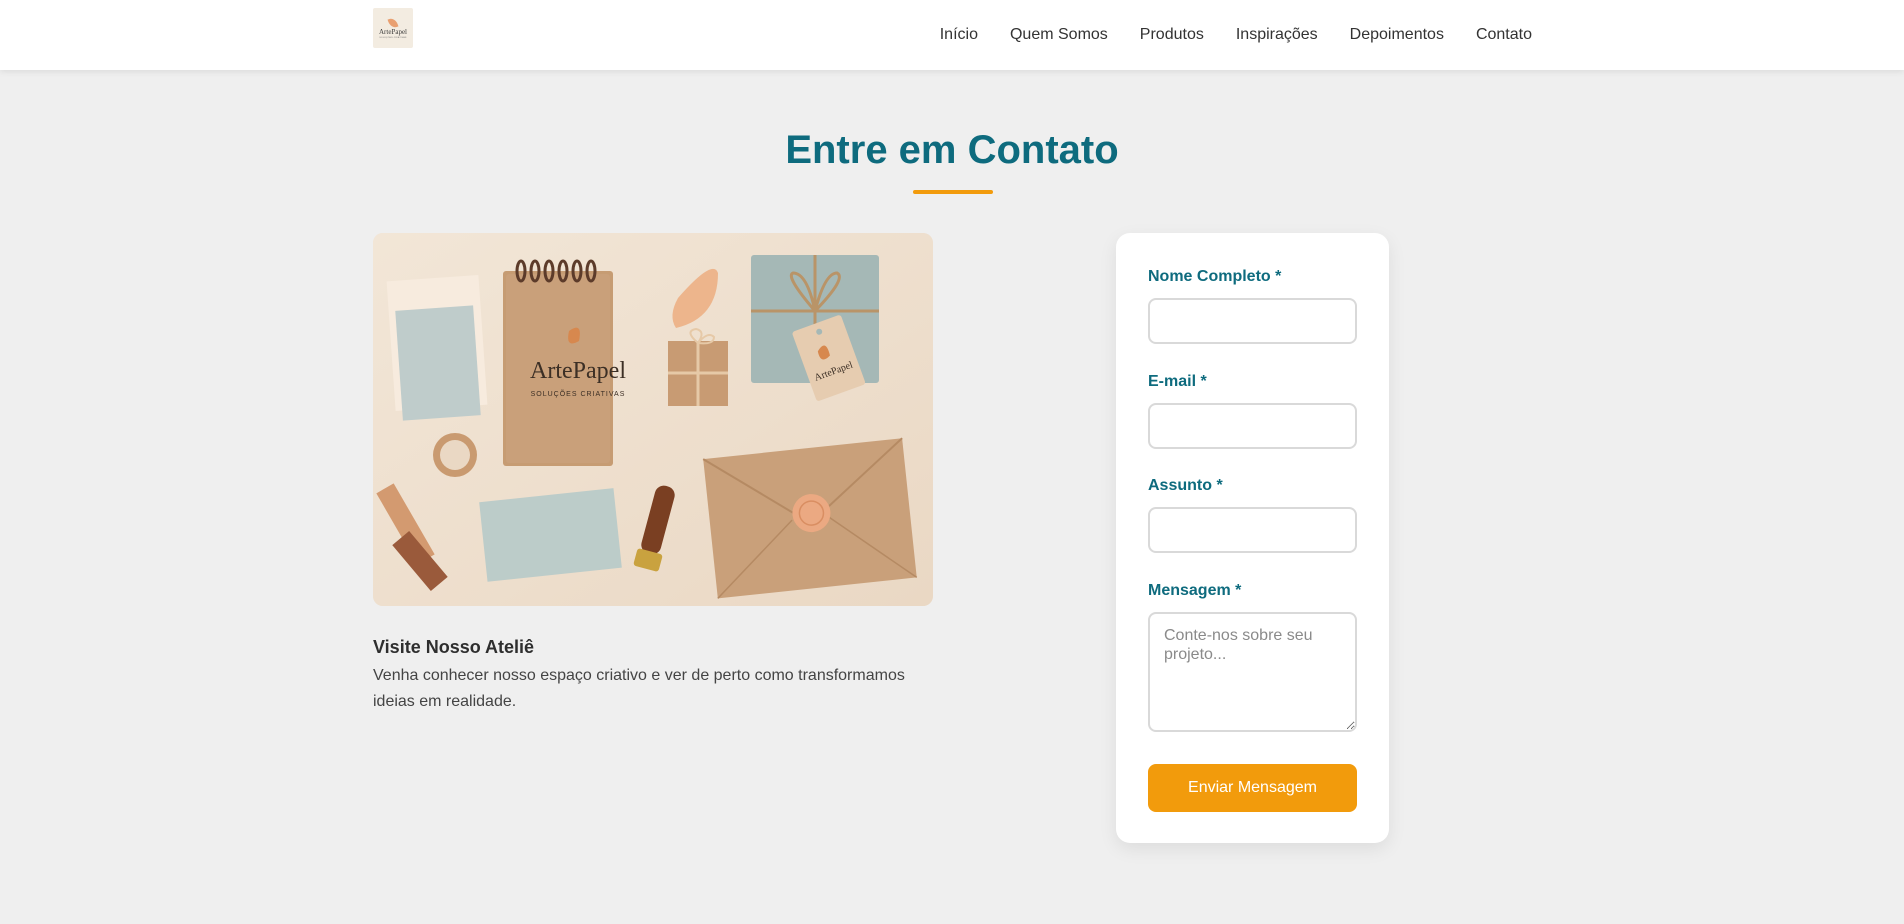 Image resolution: width=1904 pixels, height=924 pixels. Describe the element at coordinates (454, 647) in the screenshot. I see `visit-atelier-title: Visite Nosso Ateliê` at that location.